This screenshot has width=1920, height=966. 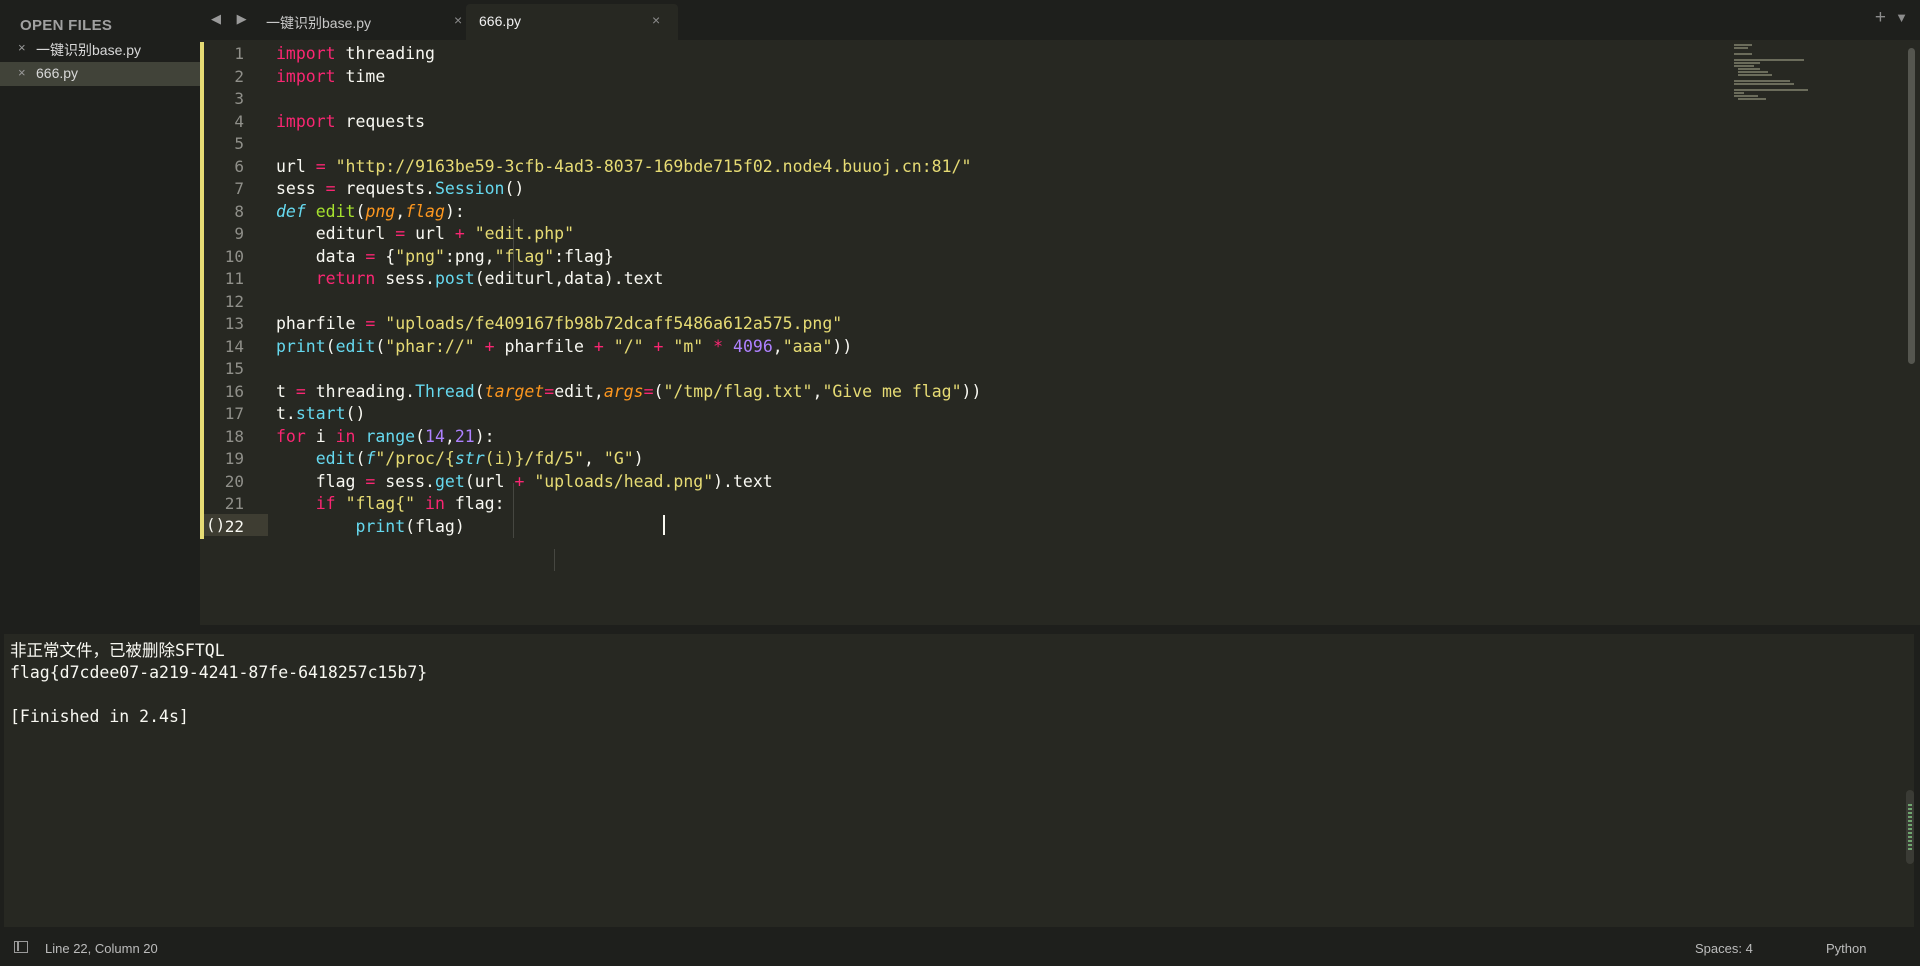 What do you see at coordinates (234, 323) in the screenshot?
I see `line-number: 13` at bounding box center [234, 323].